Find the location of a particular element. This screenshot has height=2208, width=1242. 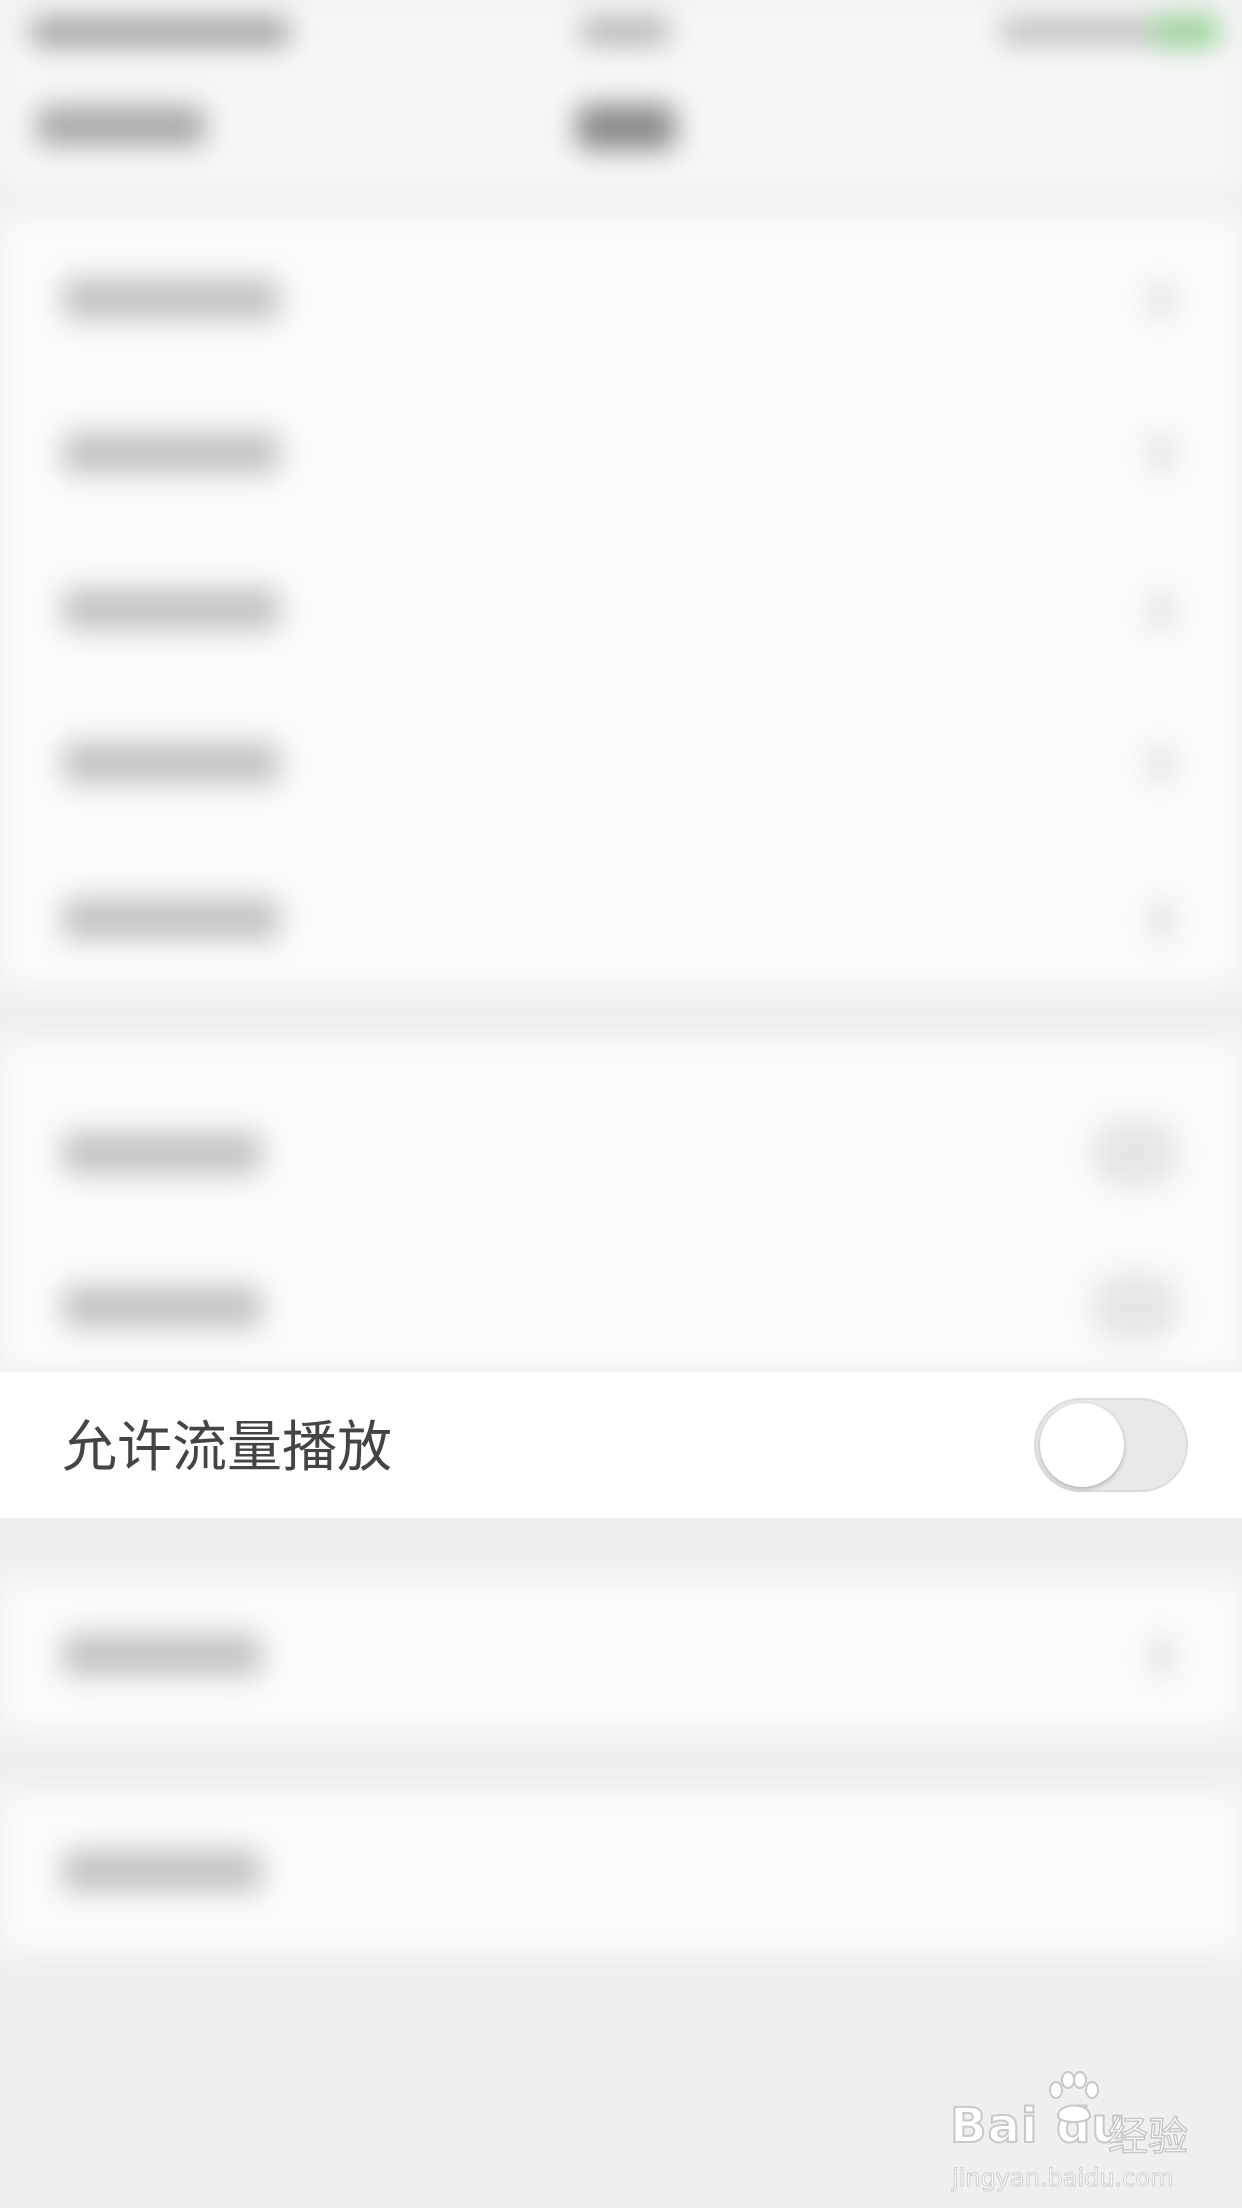

status-bar is located at coordinates (621, 30).